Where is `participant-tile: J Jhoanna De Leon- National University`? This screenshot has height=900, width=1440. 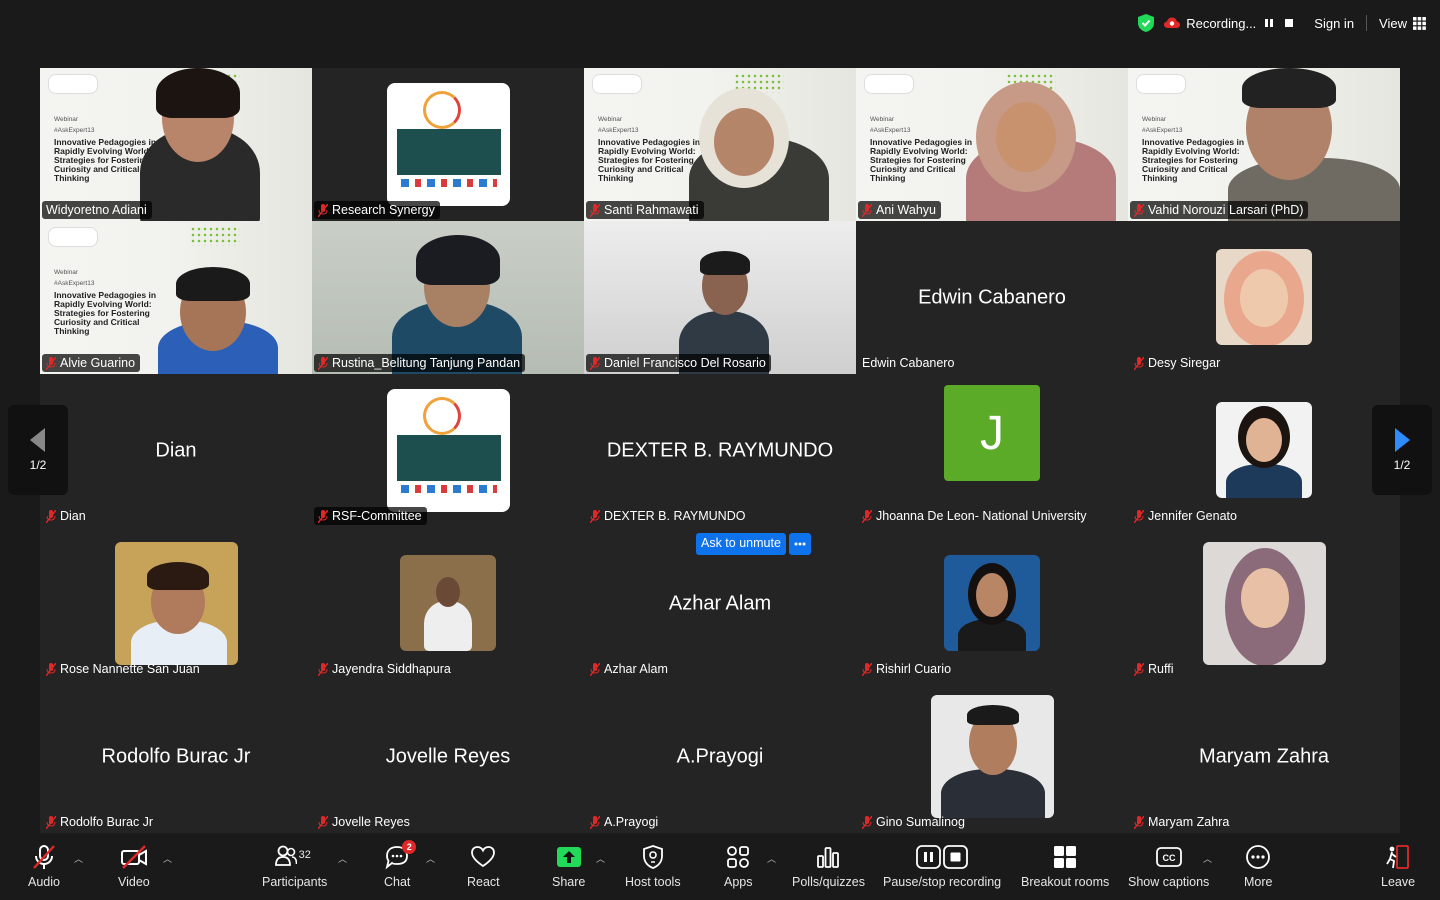 participant-tile: J Jhoanna De Leon- National University is located at coordinates (992, 450).